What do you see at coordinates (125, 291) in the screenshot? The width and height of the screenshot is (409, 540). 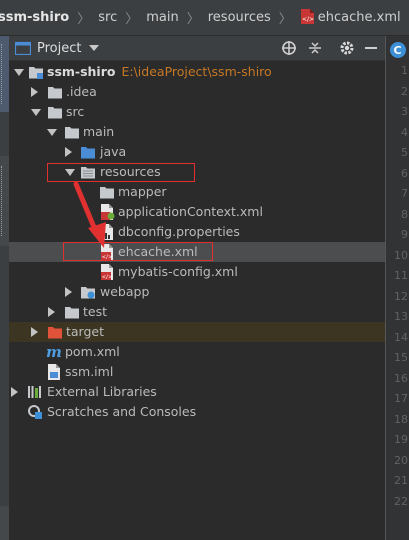 I see `tree-label-webapp: webapp` at bounding box center [125, 291].